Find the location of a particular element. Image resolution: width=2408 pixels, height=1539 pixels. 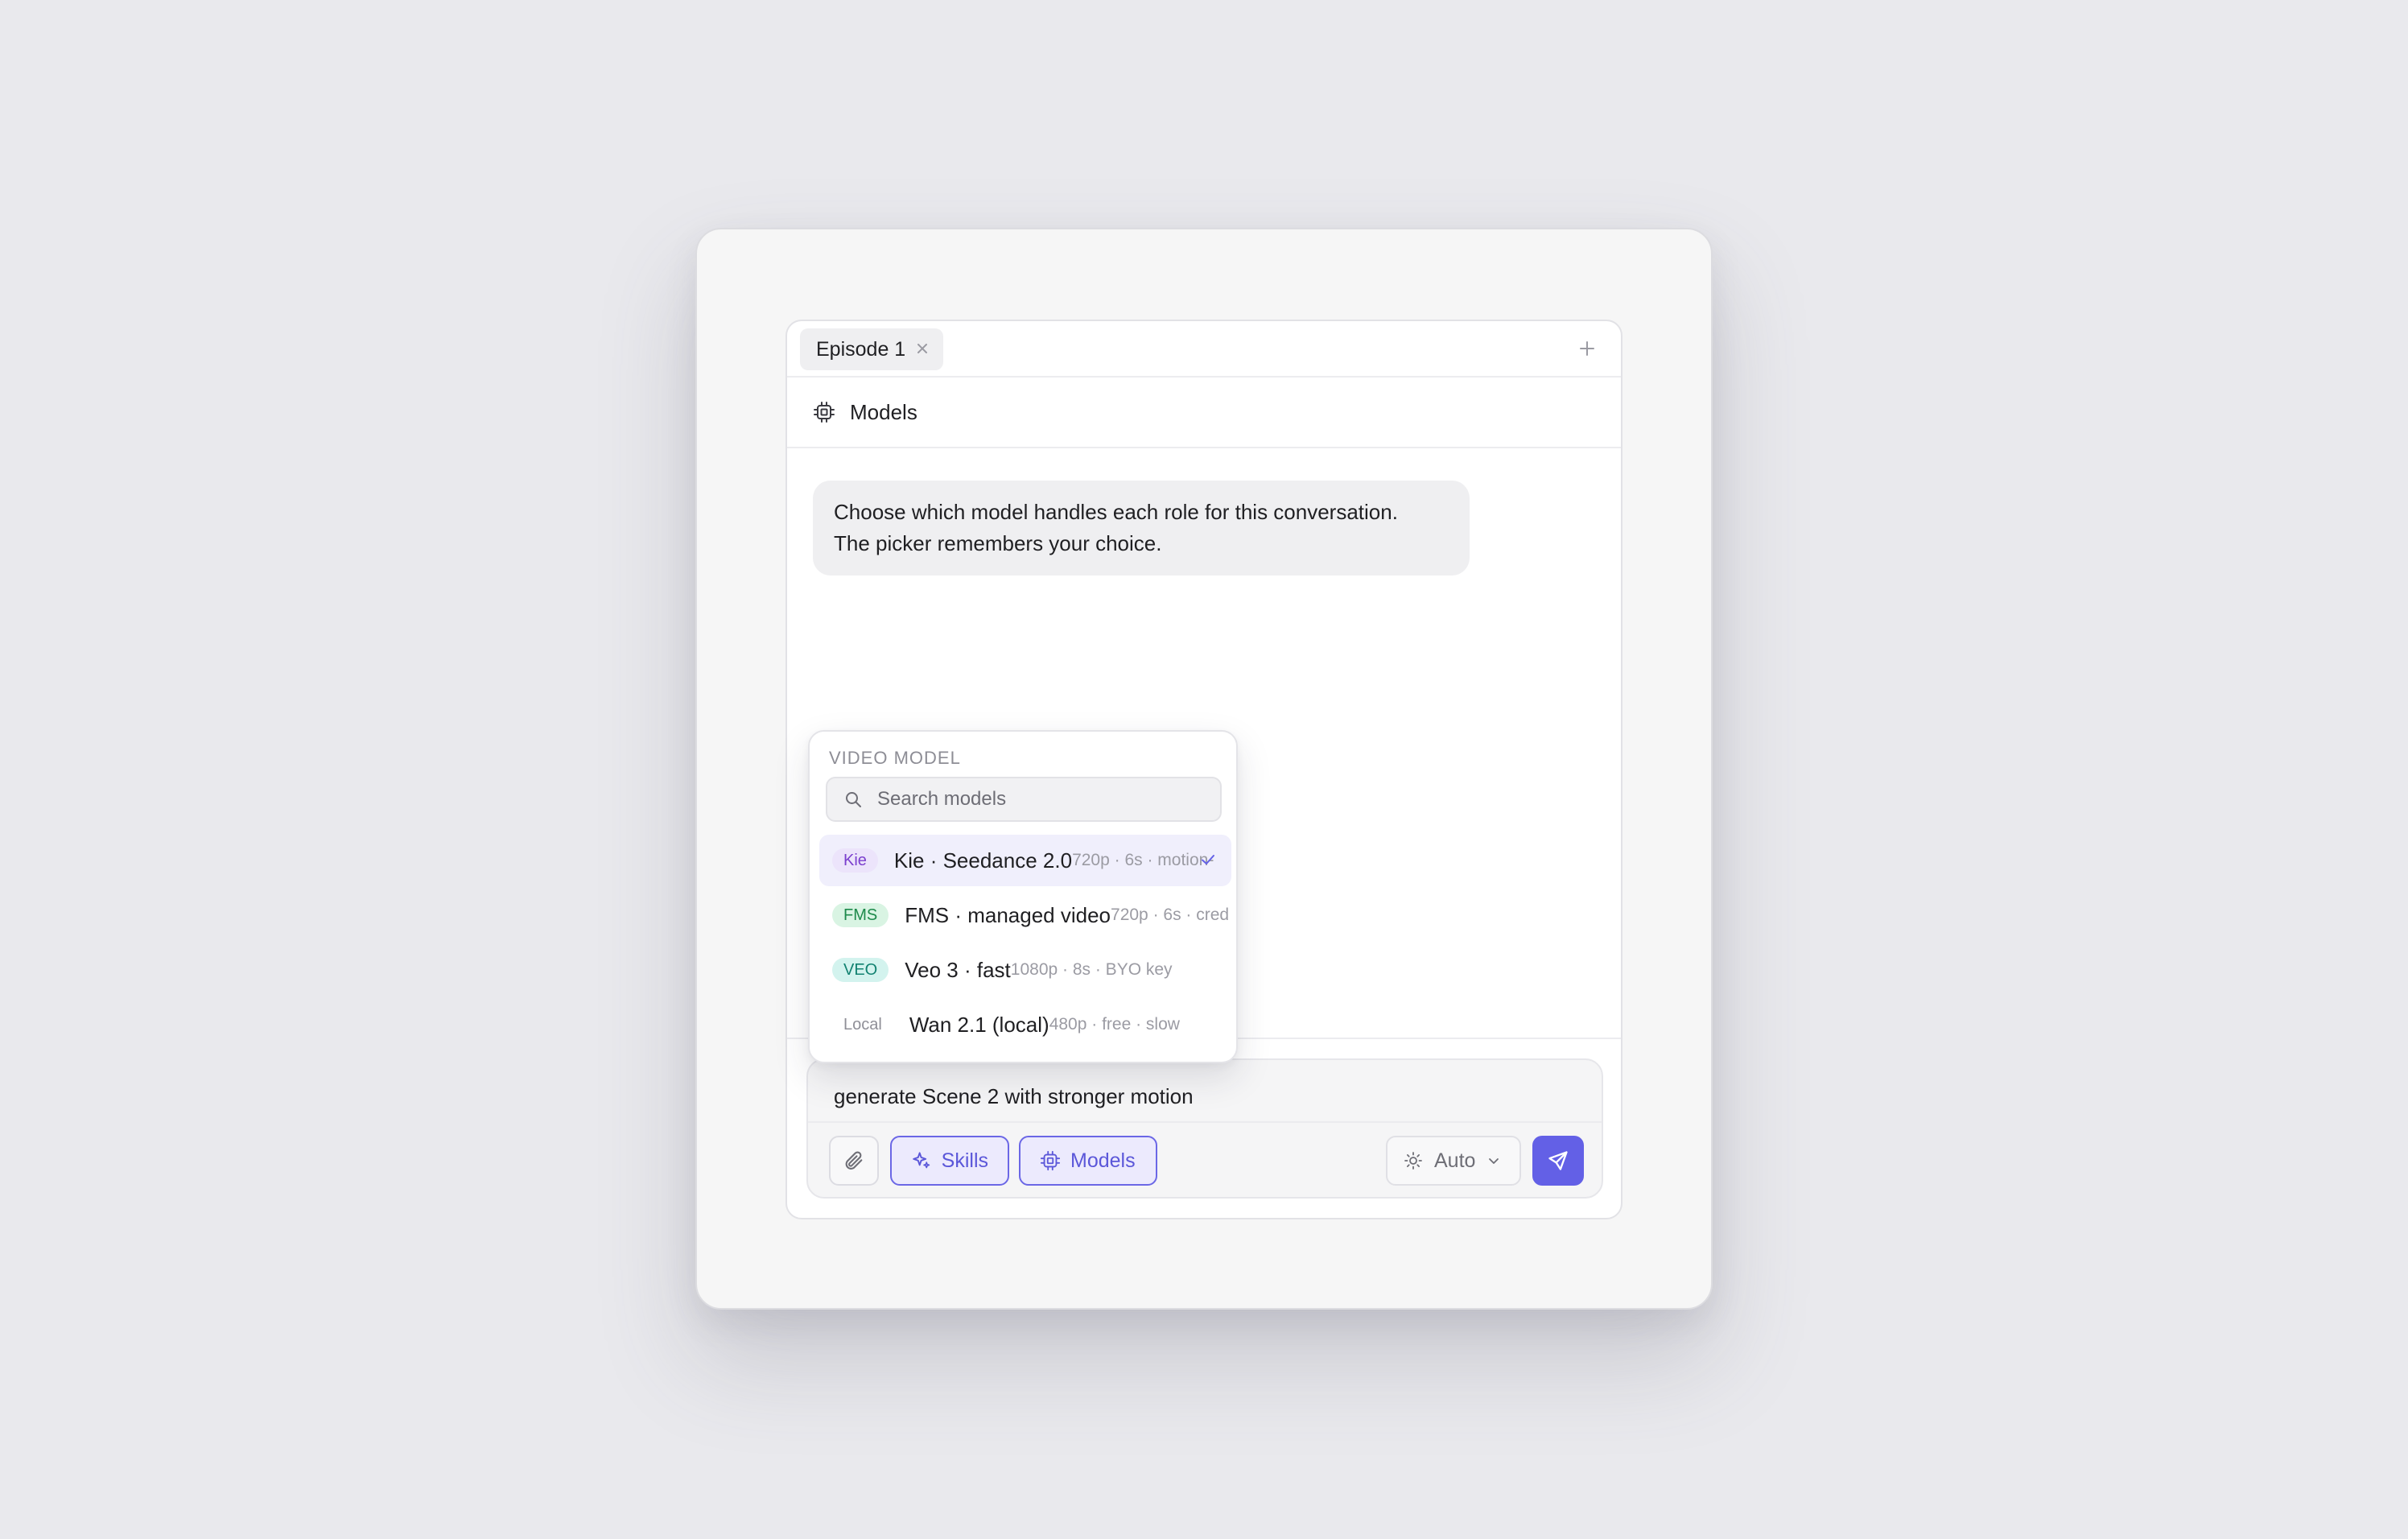

skills-button: Skills is located at coordinates (949, 1161).